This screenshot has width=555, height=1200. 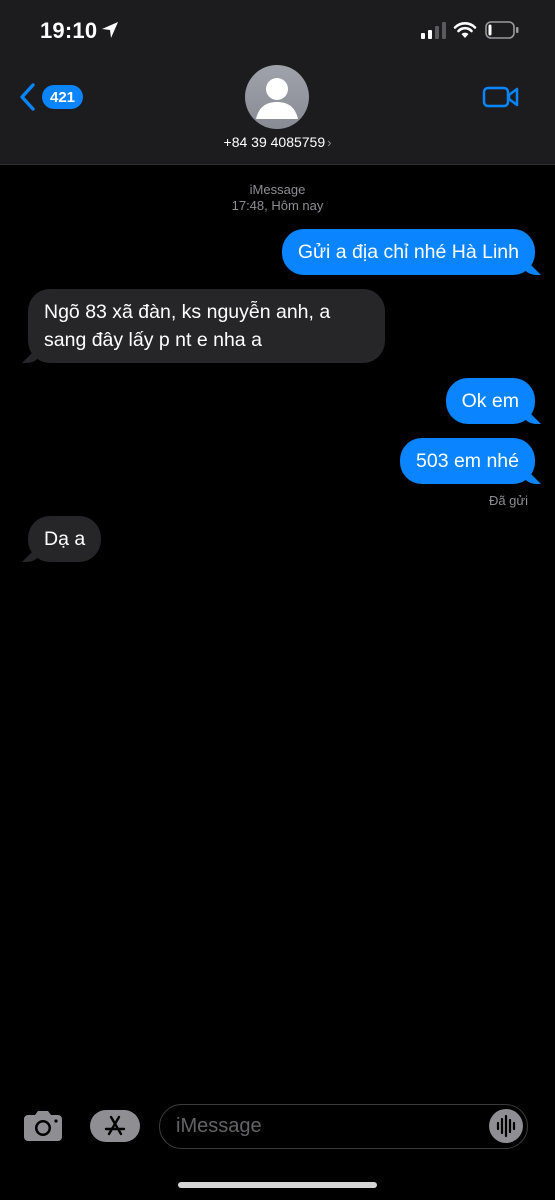 I want to click on outgoing-message: 503 em nhé, so click(x=467, y=461).